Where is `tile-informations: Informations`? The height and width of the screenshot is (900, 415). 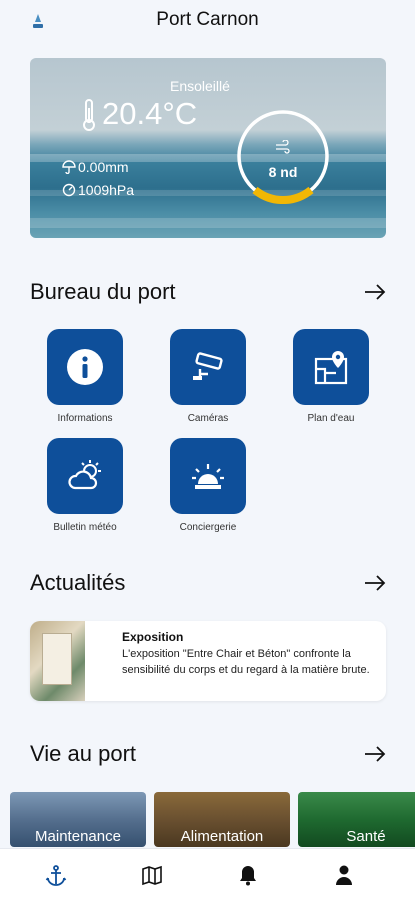
tile-informations: Informations is located at coordinates (85, 376).